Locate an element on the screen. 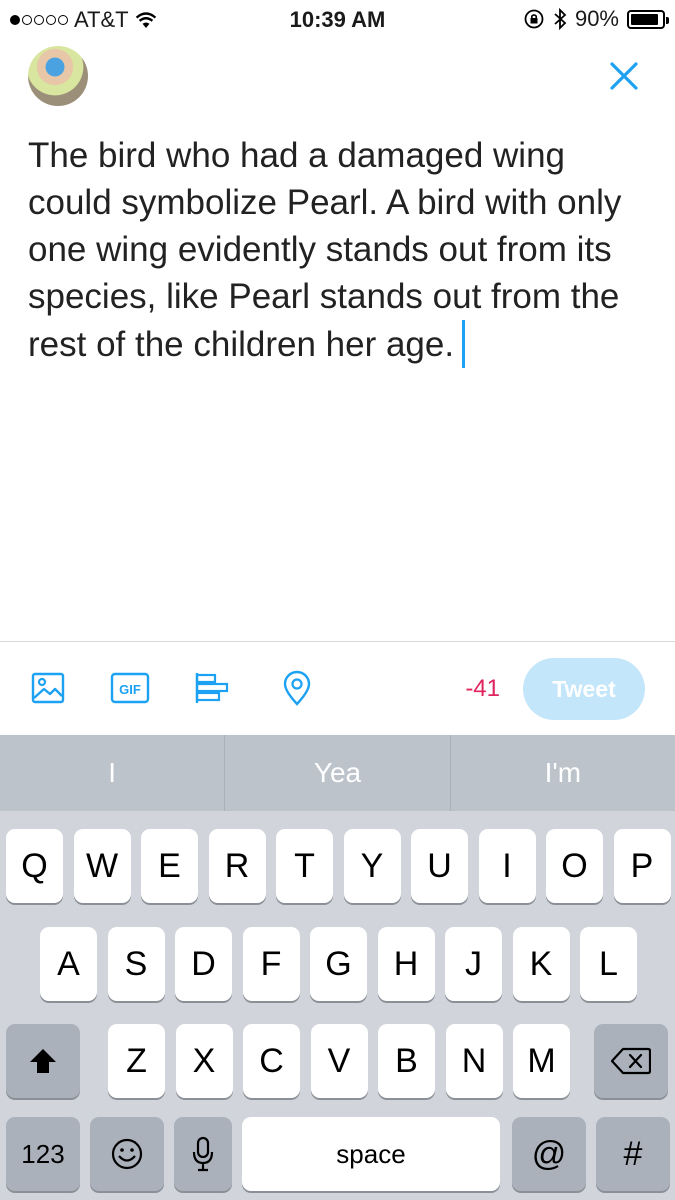 Image resolution: width=675 pixels, height=1200 pixels. backspace-key is located at coordinates (631, 1061).